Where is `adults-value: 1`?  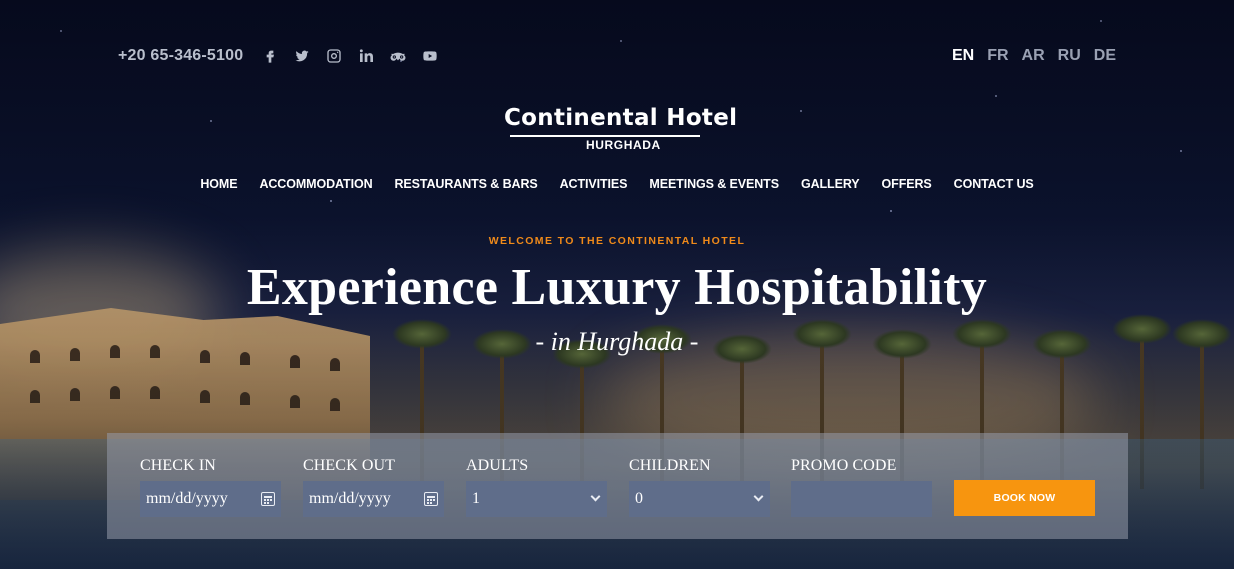
adults-value: 1 is located at coordinates (476, 498).